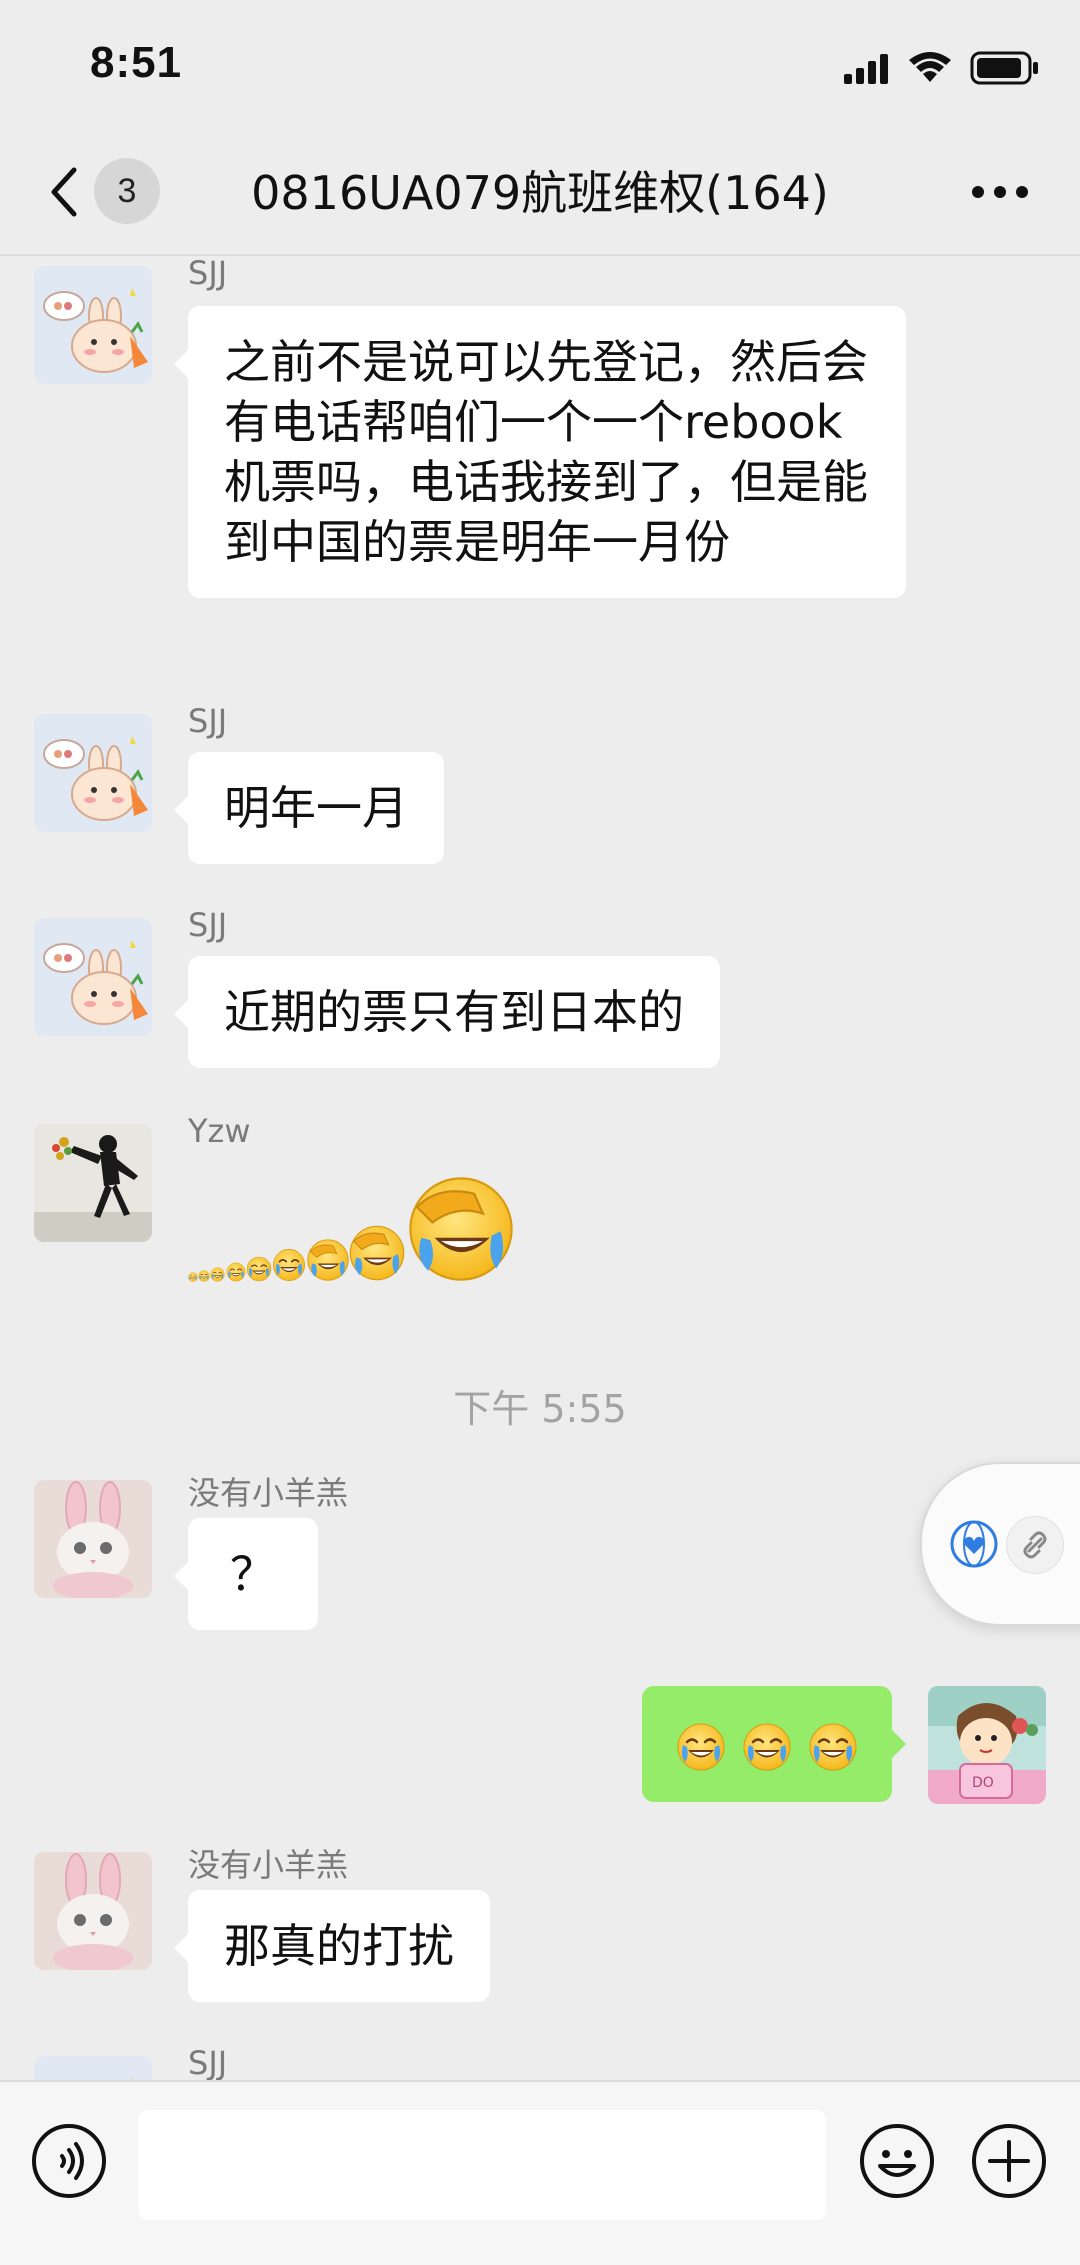  I want to click on link-icon, so click(1035, 1545).